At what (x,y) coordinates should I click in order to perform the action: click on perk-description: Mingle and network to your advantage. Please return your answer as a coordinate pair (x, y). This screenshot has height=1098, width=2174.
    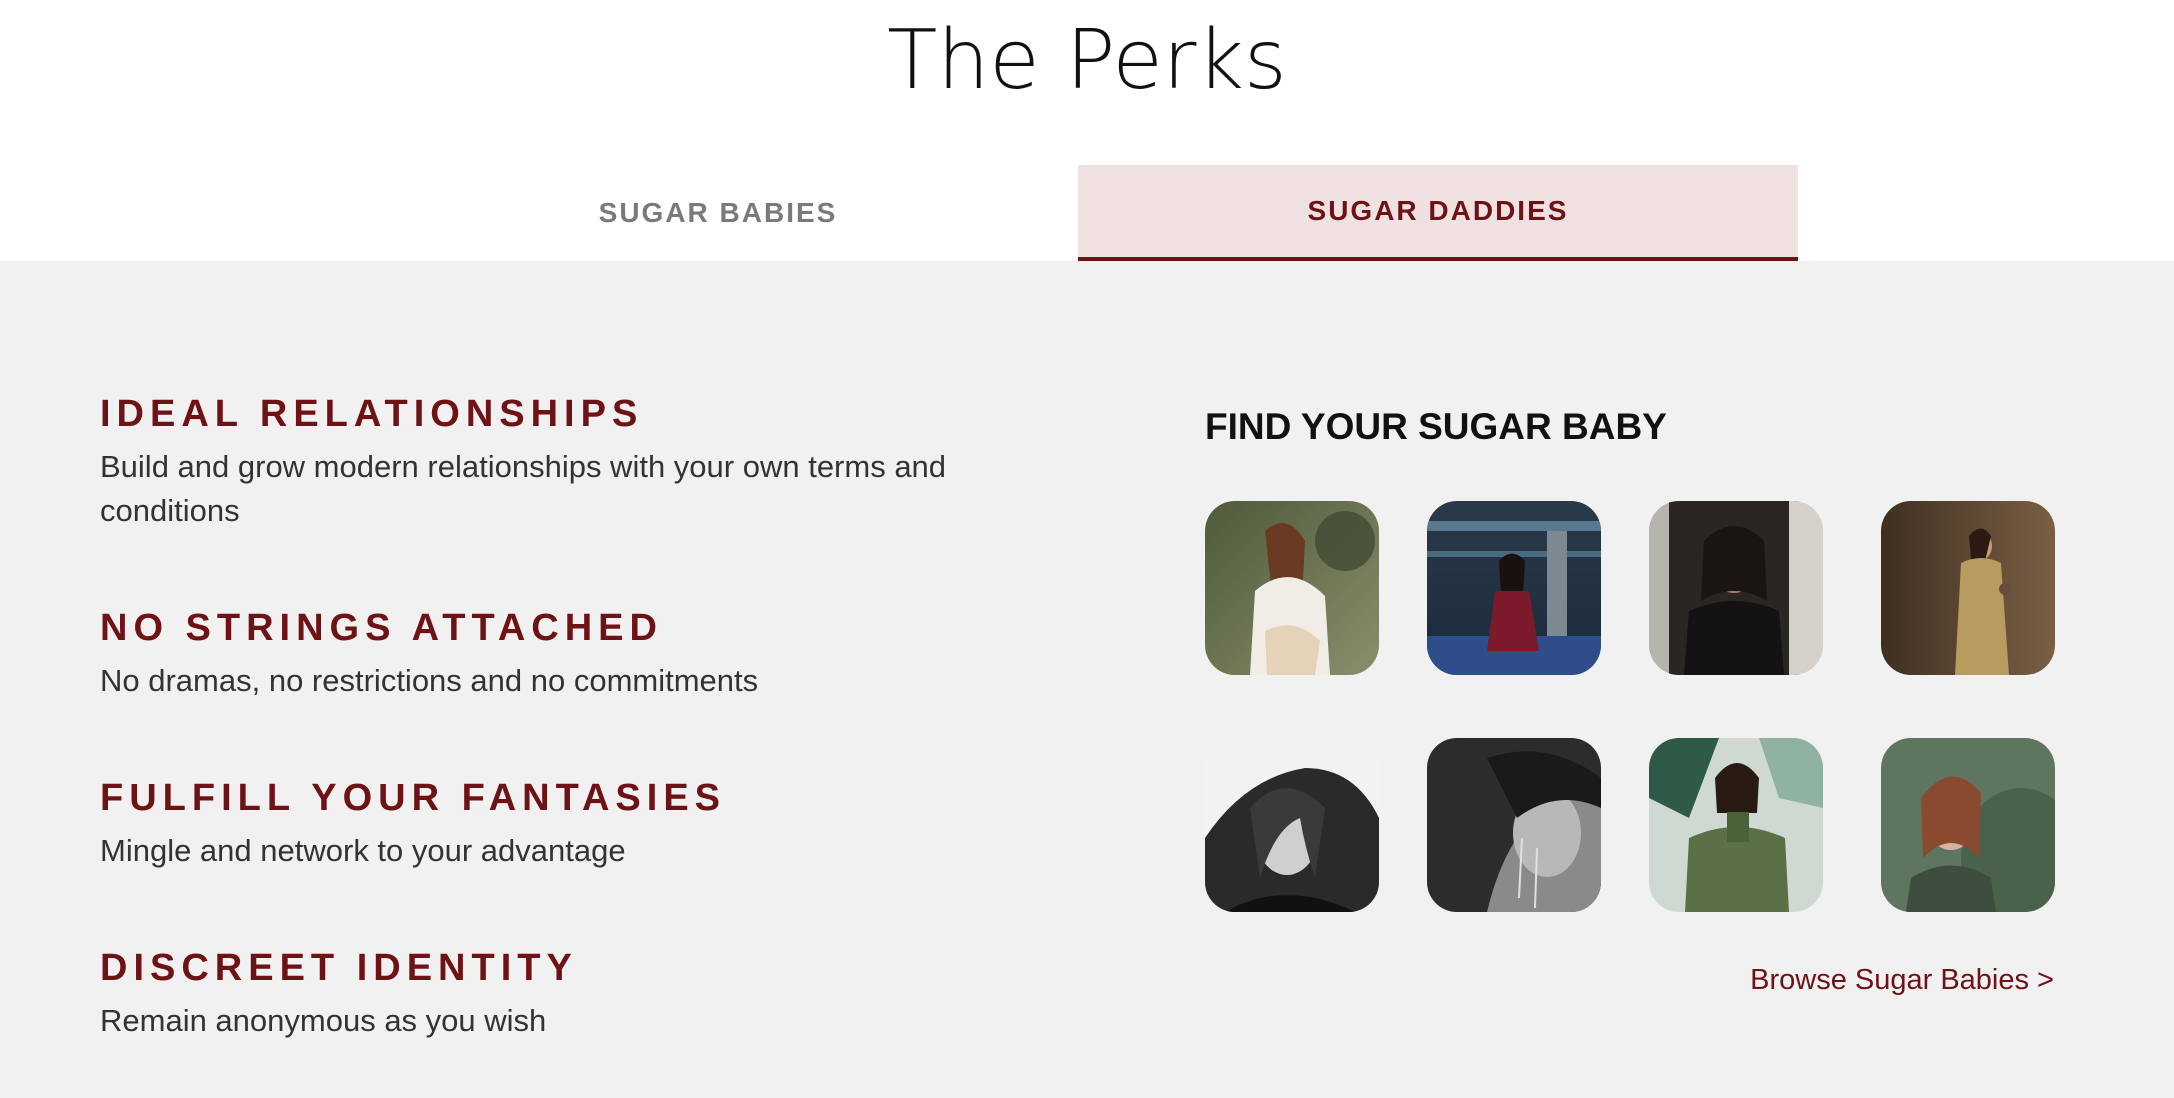
    Looking at the image, I should click on (363, 850).